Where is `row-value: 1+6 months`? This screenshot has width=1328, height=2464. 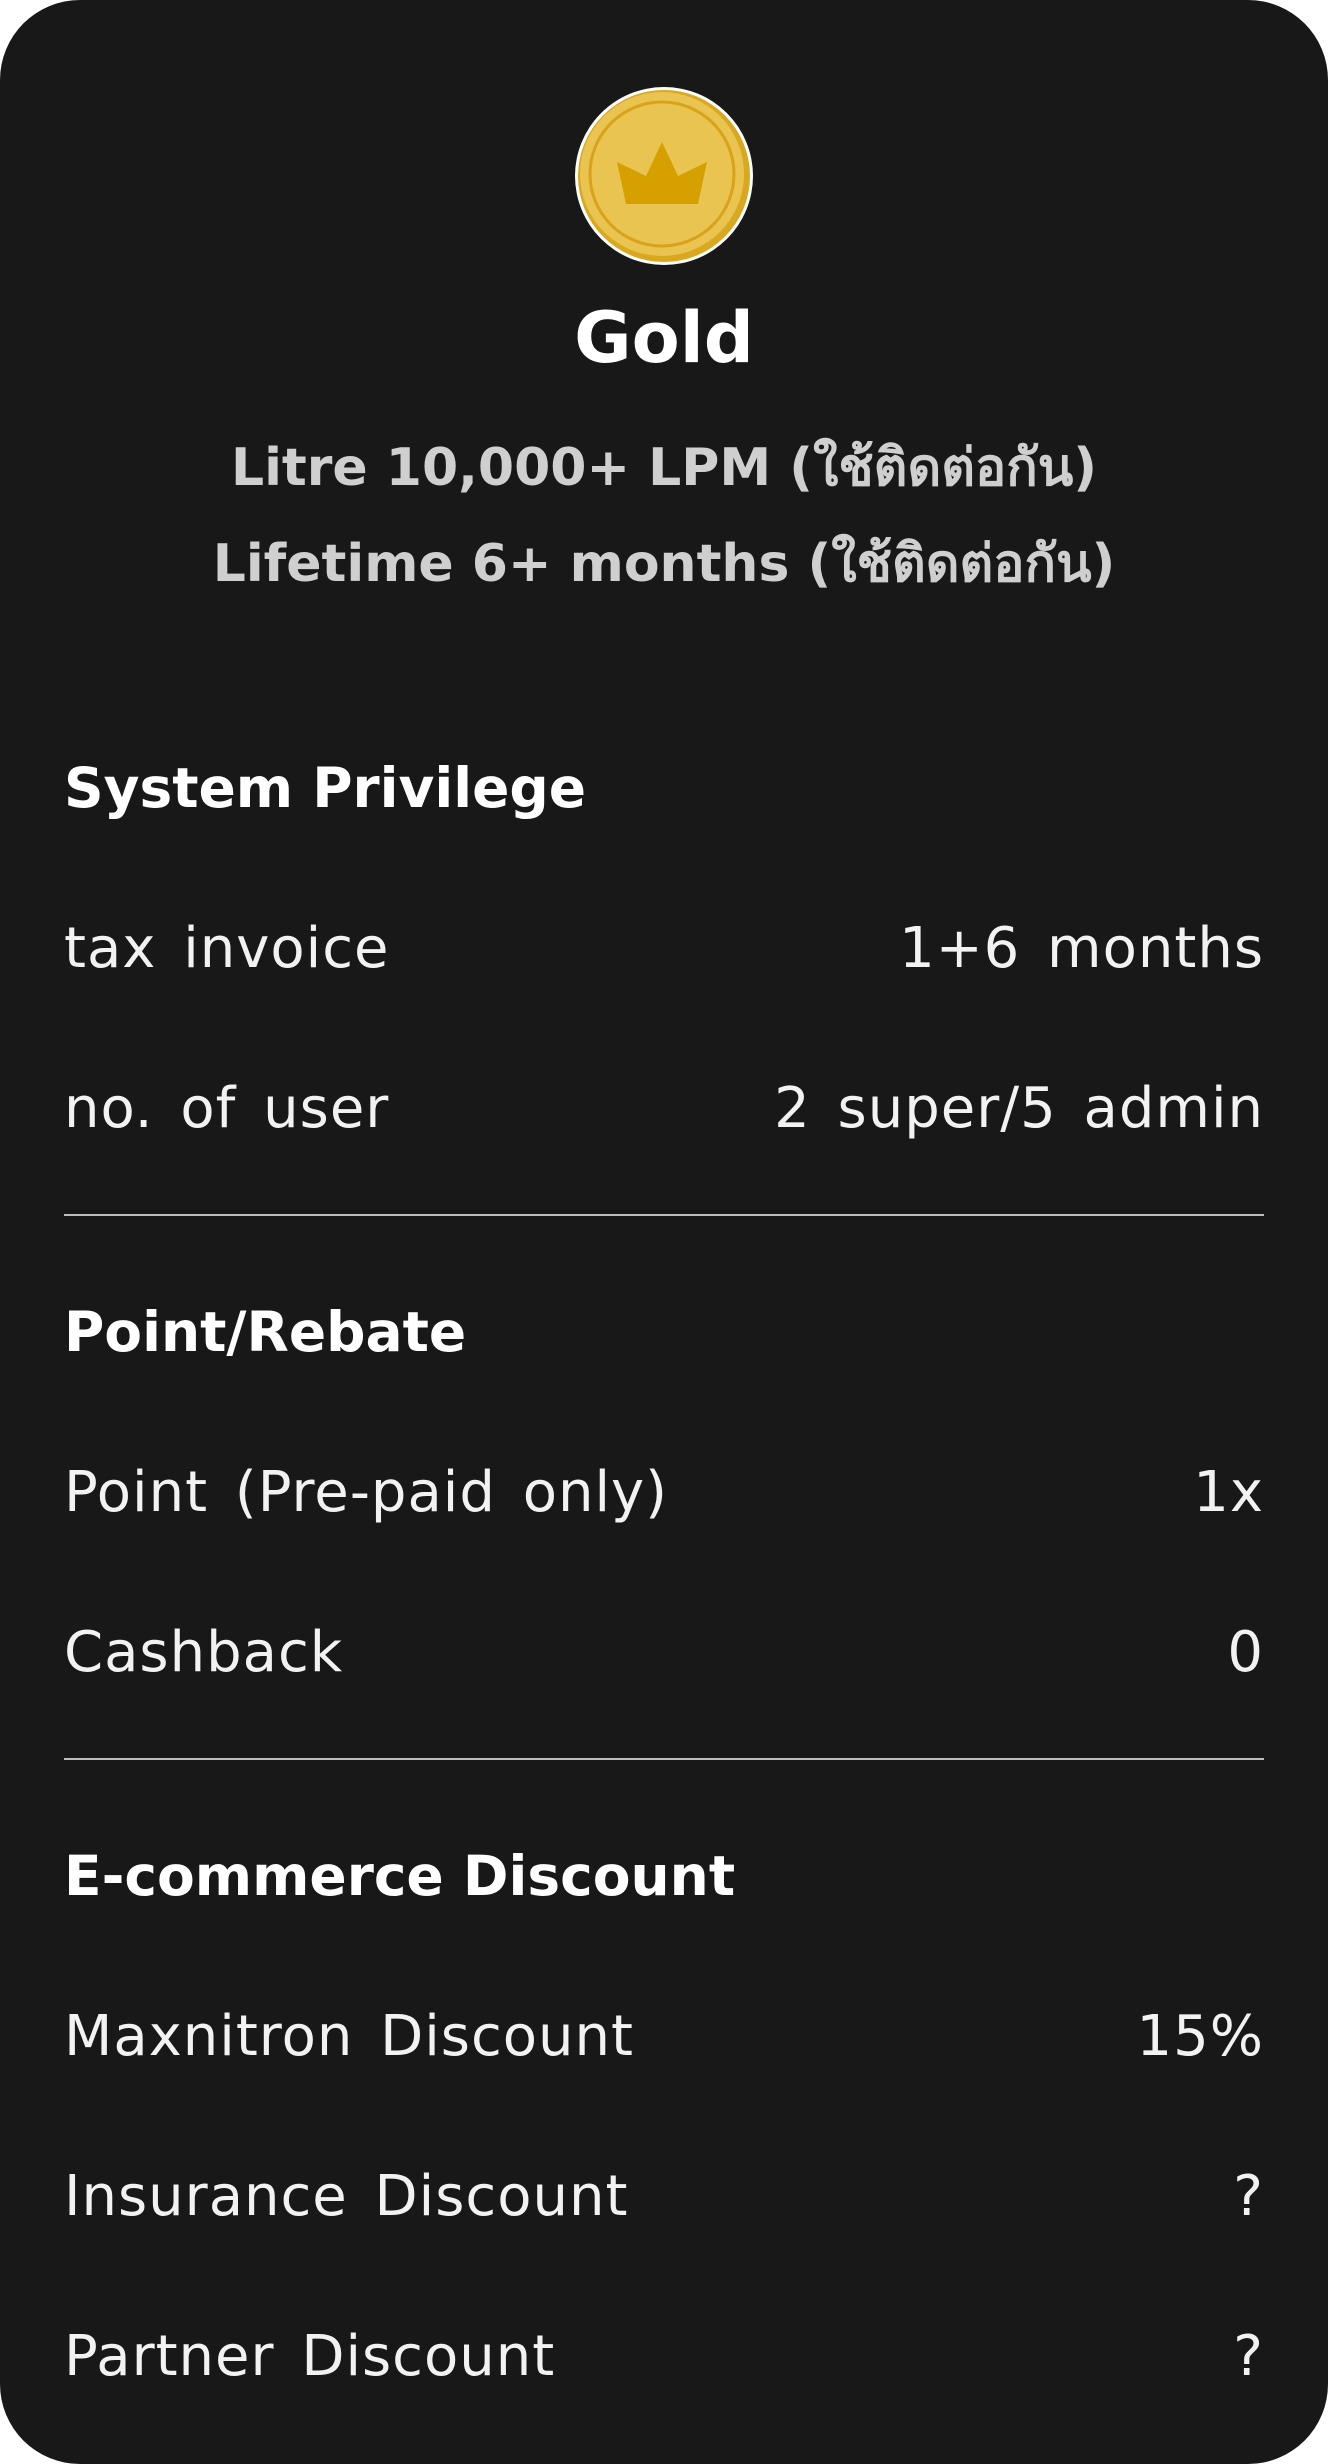 row-value: 1+6 months is located at coordinates (1081, 948).